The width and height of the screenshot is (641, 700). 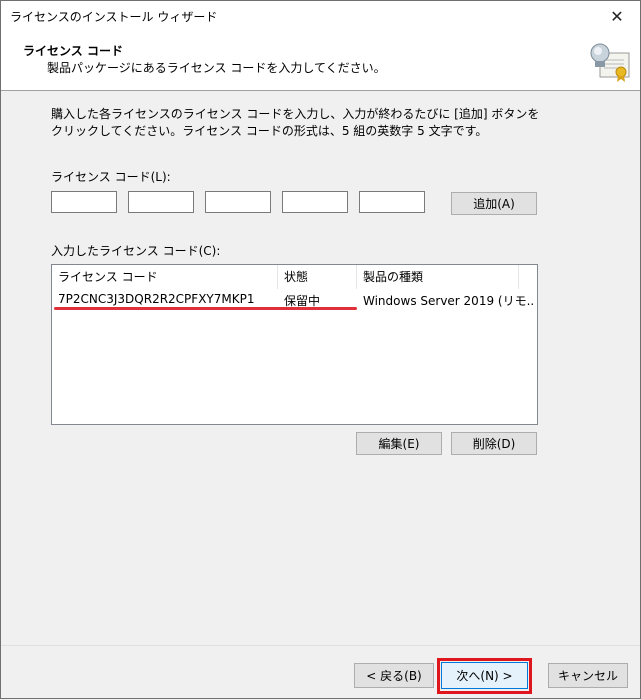 I want to click on wizard-header: ライセンス コード 製品パッケージにあるライセンス コードを入力してください。, so click(x=320, y=61).